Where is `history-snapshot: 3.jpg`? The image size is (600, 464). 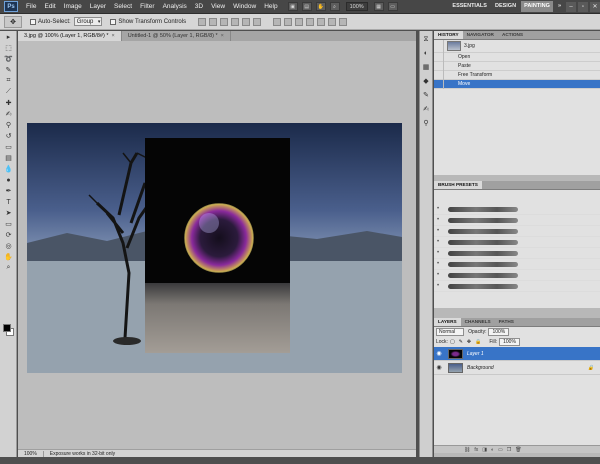
history-snapshot: 3.jpg is located at coordinates (517, 46).